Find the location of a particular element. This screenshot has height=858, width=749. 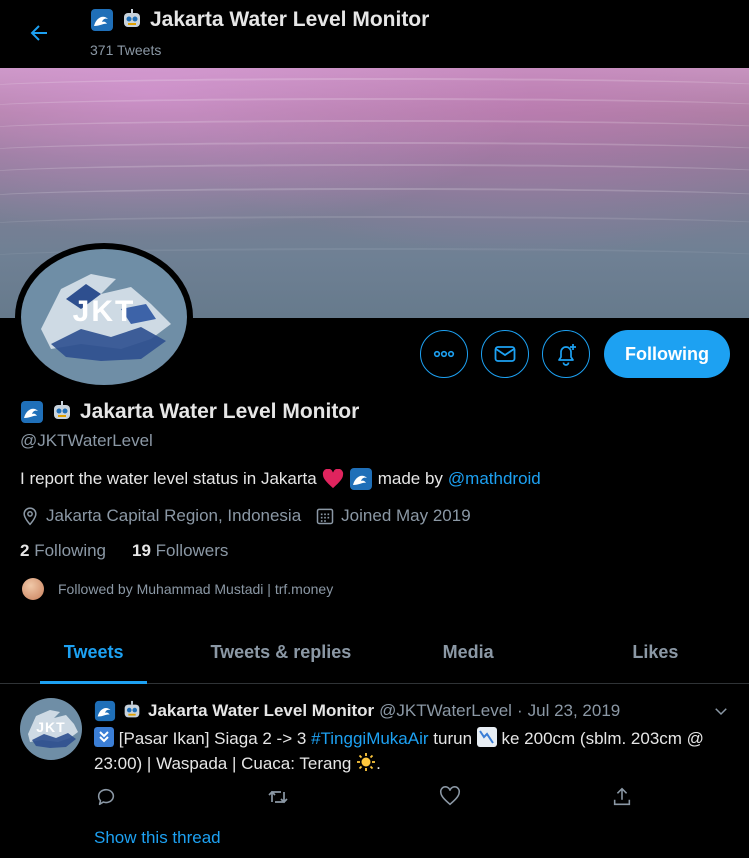

sun-icon is located at coordinates (366, 762).